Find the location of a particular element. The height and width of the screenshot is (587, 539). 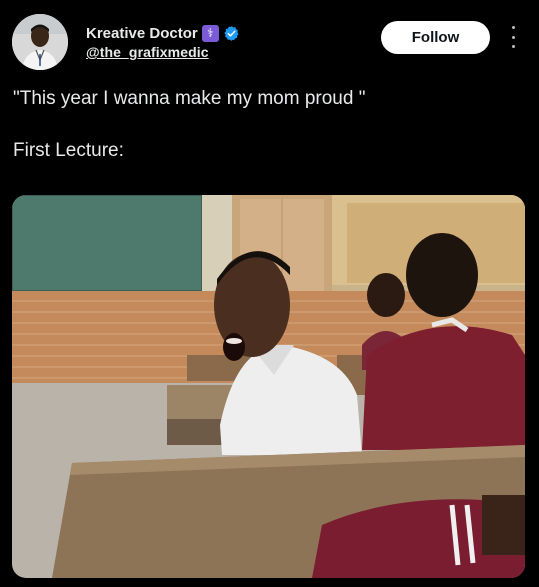

tweet-line-1: "This year I wanna make my mom proud " is located at coordinates (189, 98).